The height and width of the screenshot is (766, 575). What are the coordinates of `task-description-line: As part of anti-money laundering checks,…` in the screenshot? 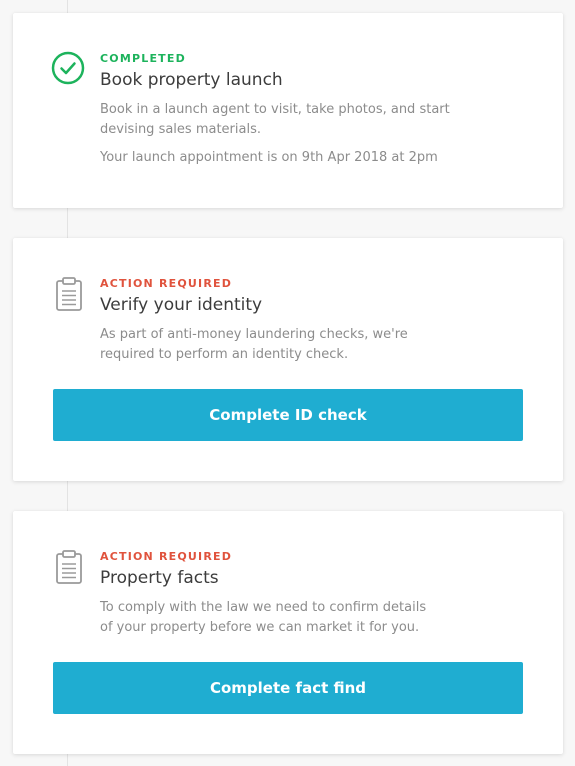 It's located at (254, 334).